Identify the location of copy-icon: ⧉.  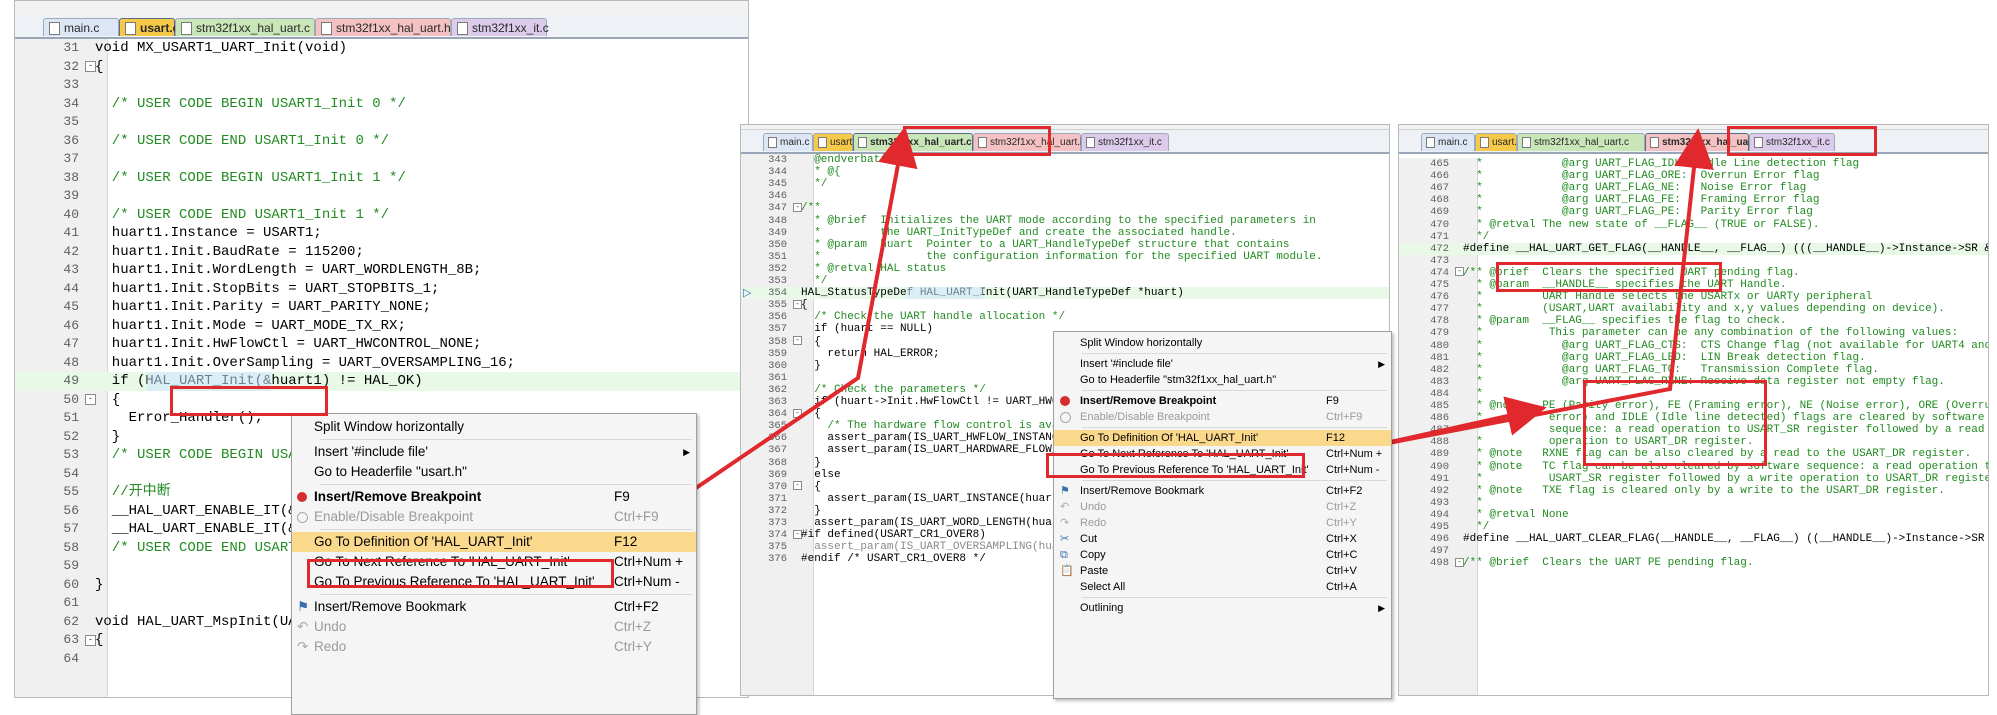
(1064, 555).